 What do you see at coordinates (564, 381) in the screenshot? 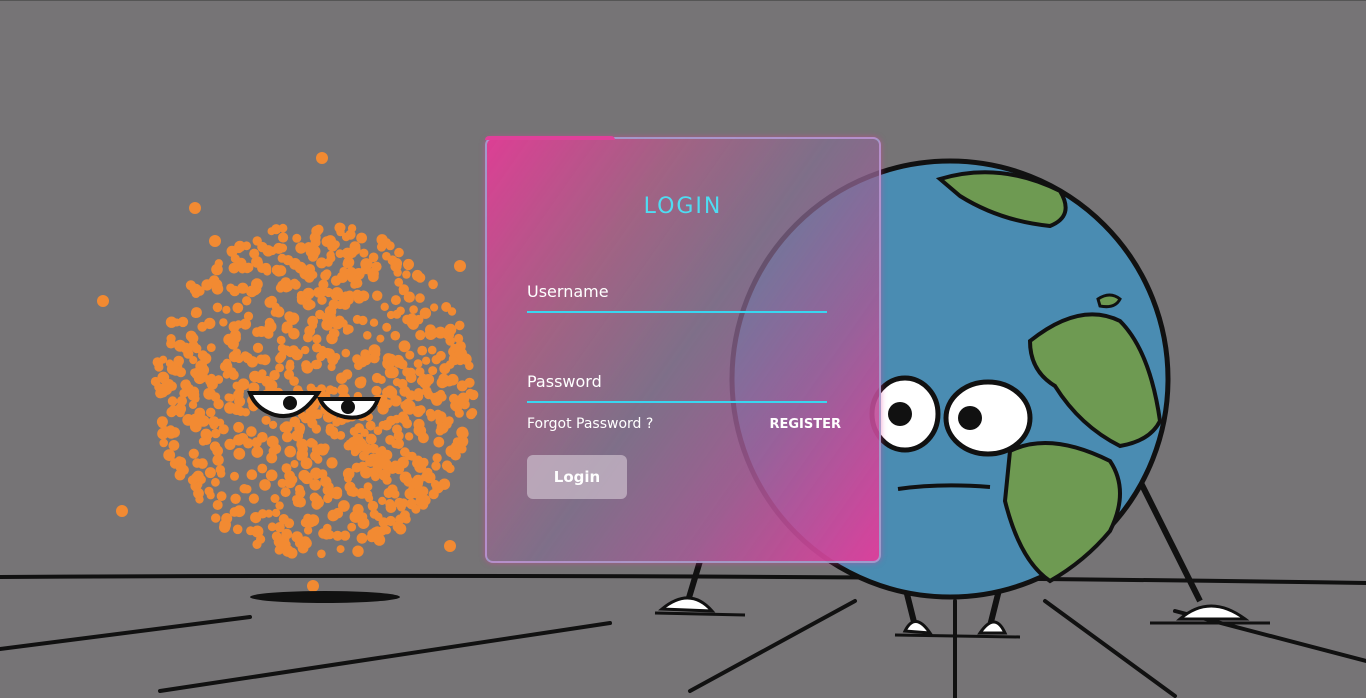
I see `password-label: Password` at bounding box center [564, 381].